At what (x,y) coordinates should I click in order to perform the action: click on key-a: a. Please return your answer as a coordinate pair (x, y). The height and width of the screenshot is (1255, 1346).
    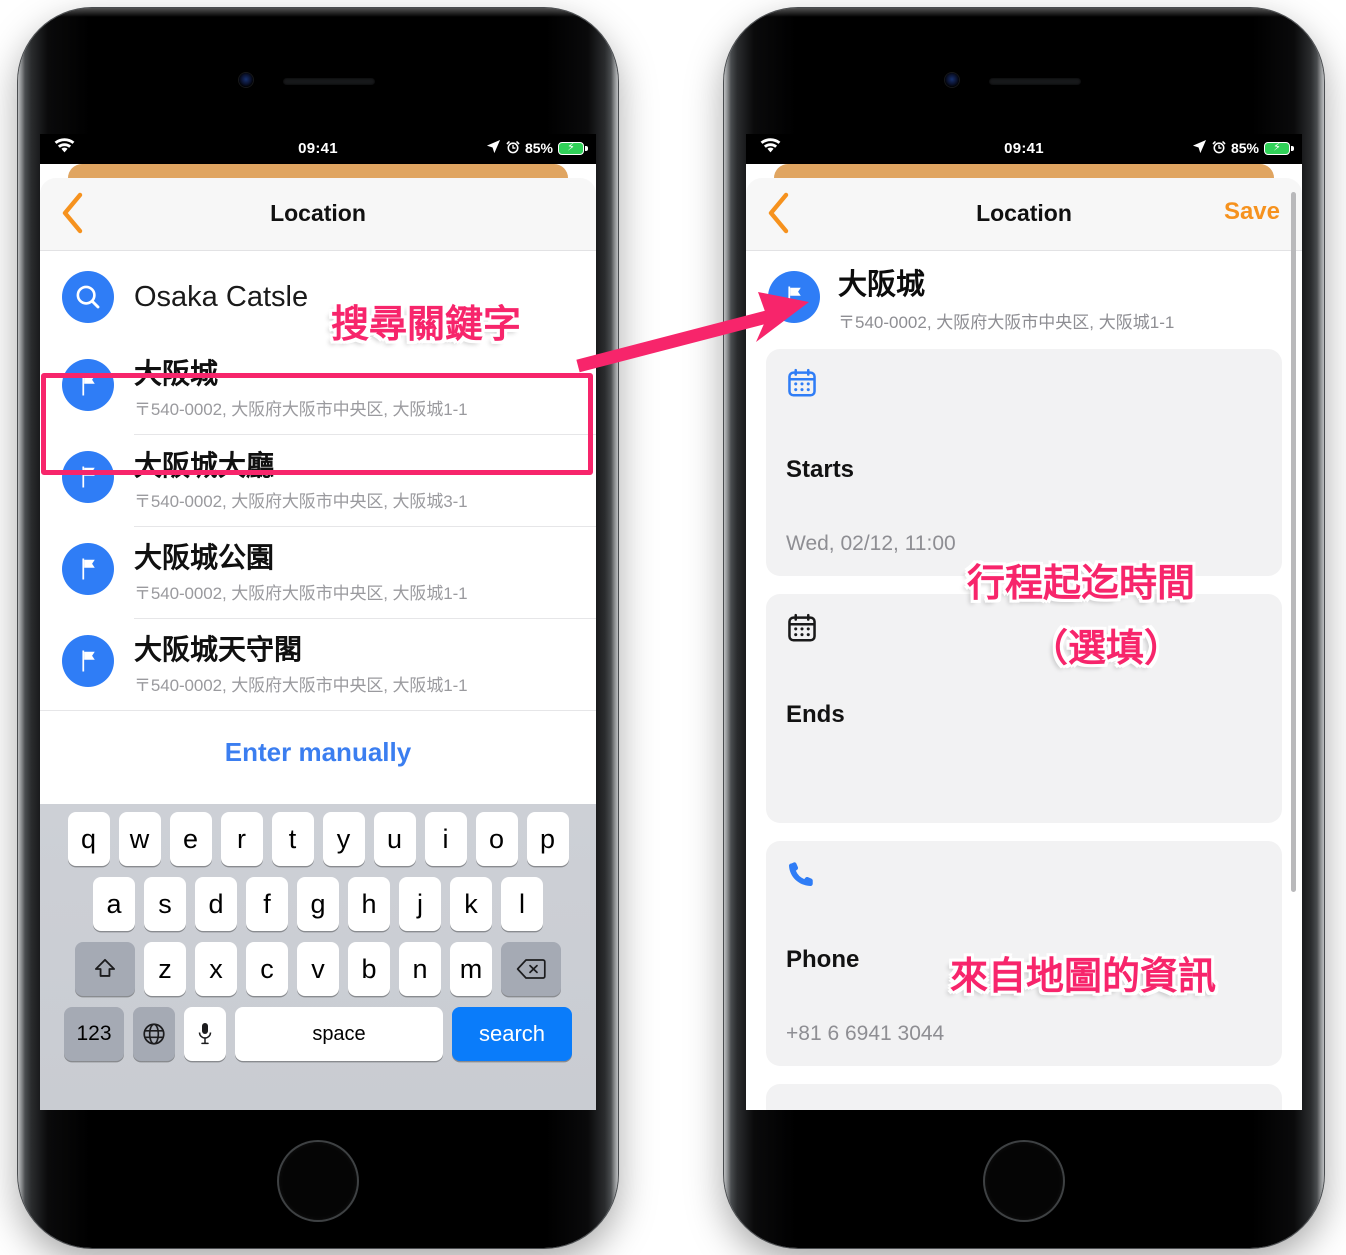
    Looking at the image, I should click on (114, 904).